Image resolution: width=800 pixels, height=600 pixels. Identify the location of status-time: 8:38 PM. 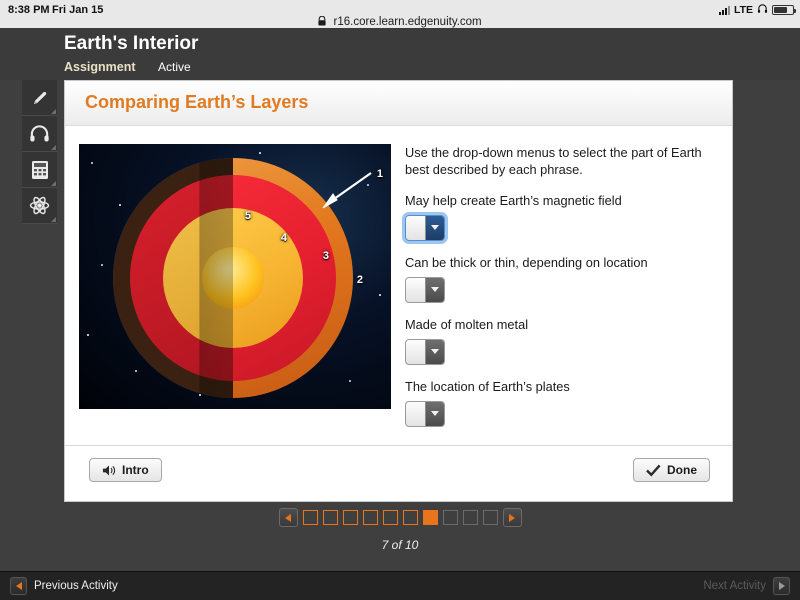
(29, 10).